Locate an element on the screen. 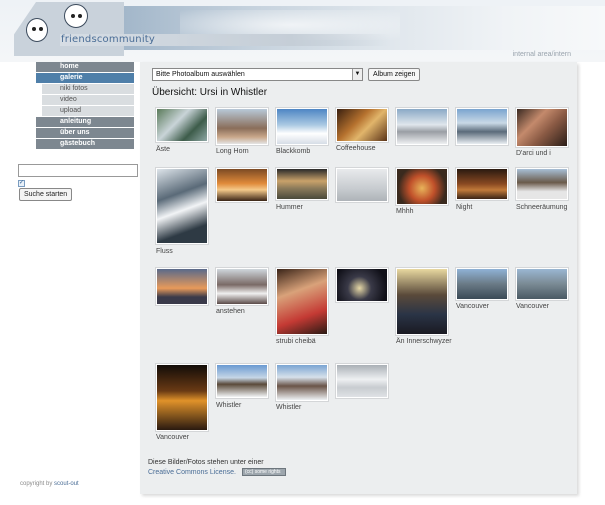  copyright-prefix: copyright by is located at coordinates (36, 484).